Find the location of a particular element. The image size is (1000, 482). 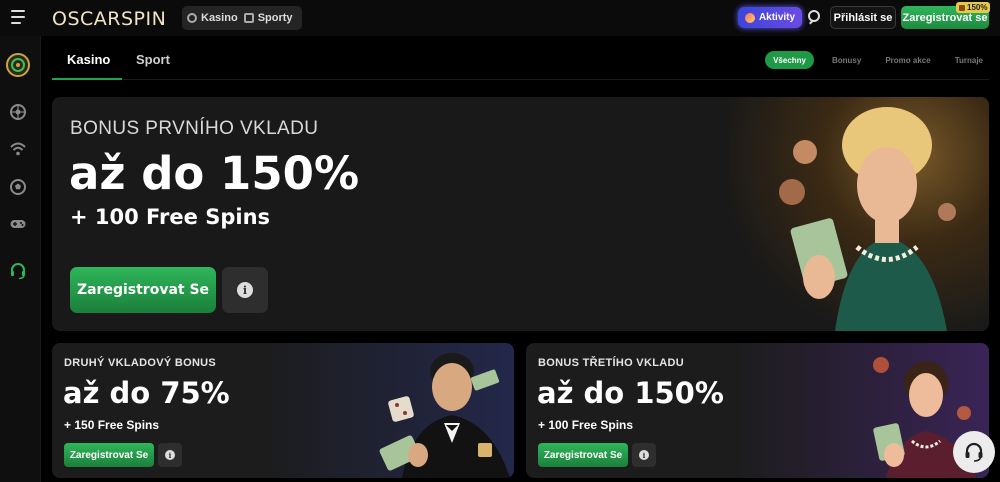

sidebar is located at coordinates (20, 259).